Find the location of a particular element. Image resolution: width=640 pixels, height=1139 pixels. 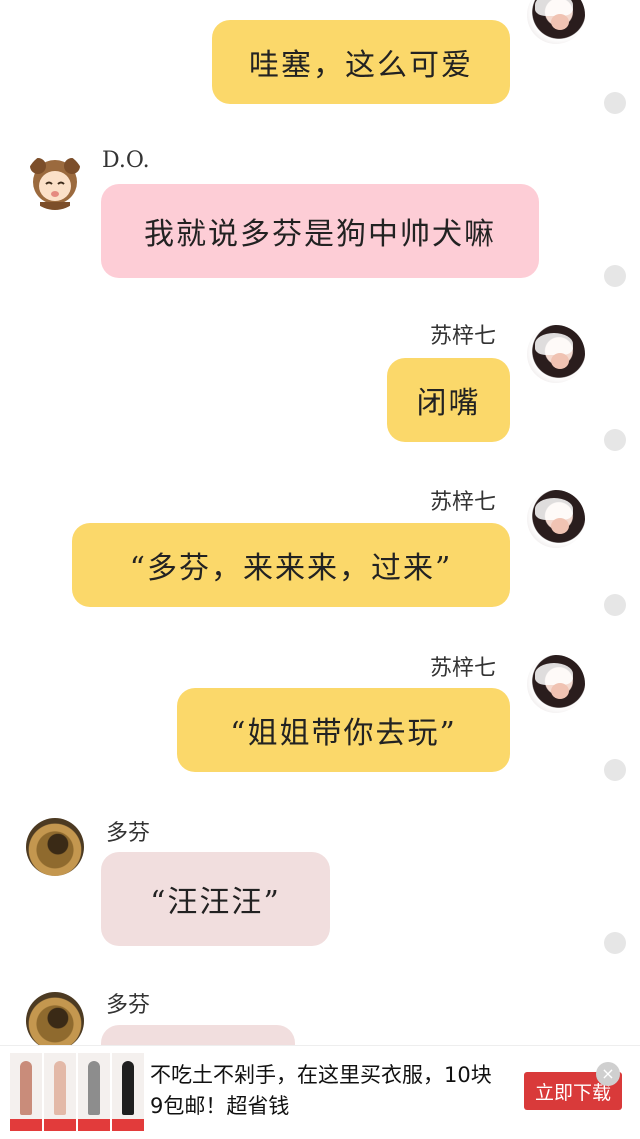

ad-image is located at coordinates (77, 1092).